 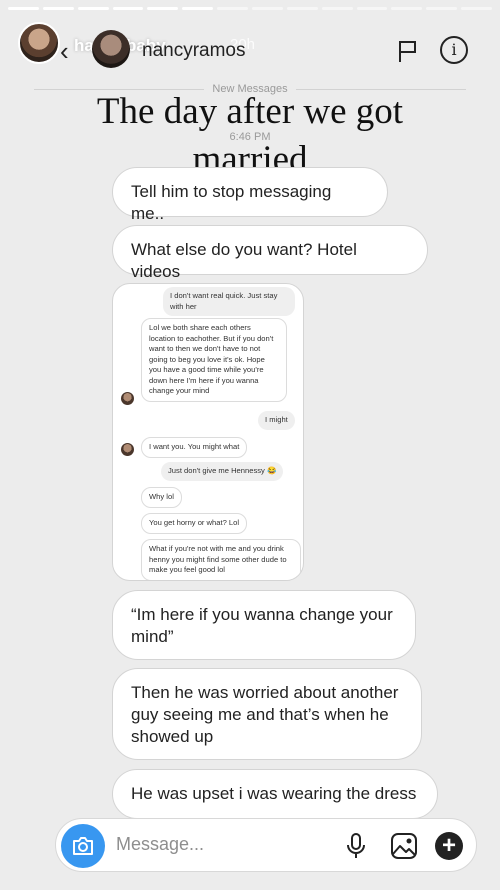 I want to click on mini-message-received: You get horny or what? Lol, so click(x=194, y=523).